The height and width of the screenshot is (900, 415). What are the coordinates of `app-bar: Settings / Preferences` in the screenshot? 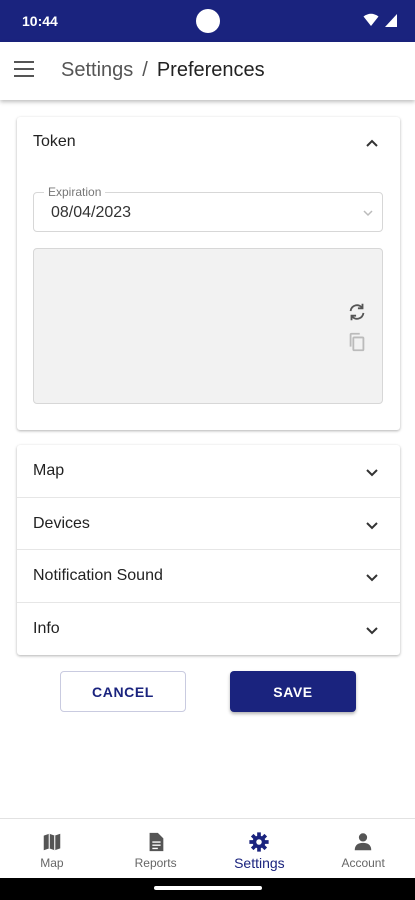 It's located at (207, 71).